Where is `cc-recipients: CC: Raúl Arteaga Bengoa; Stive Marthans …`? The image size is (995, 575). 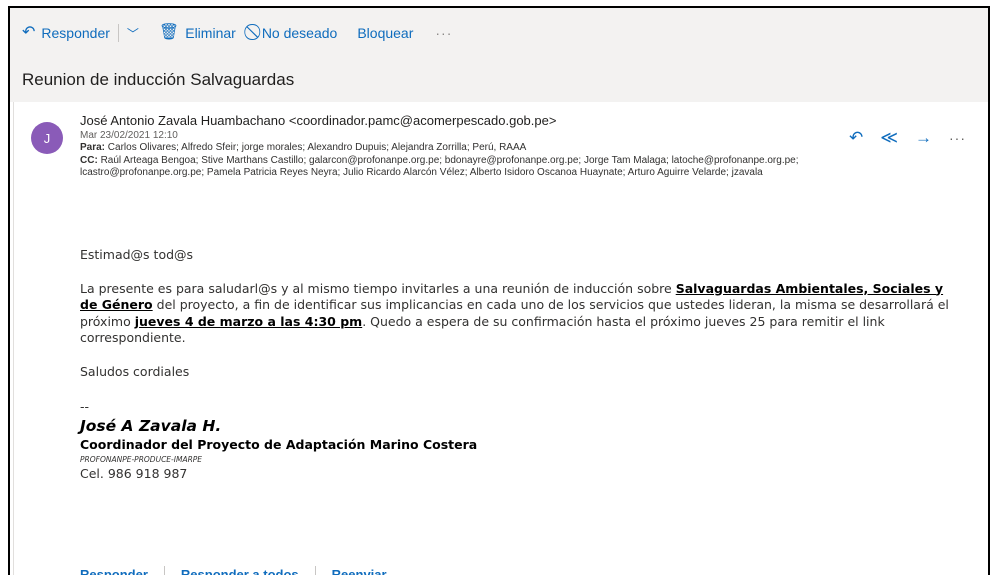
cc-recipients: CC: Raúl Arteaga Bengoa; Stive Marthans … is located at coordinates (495, 167).